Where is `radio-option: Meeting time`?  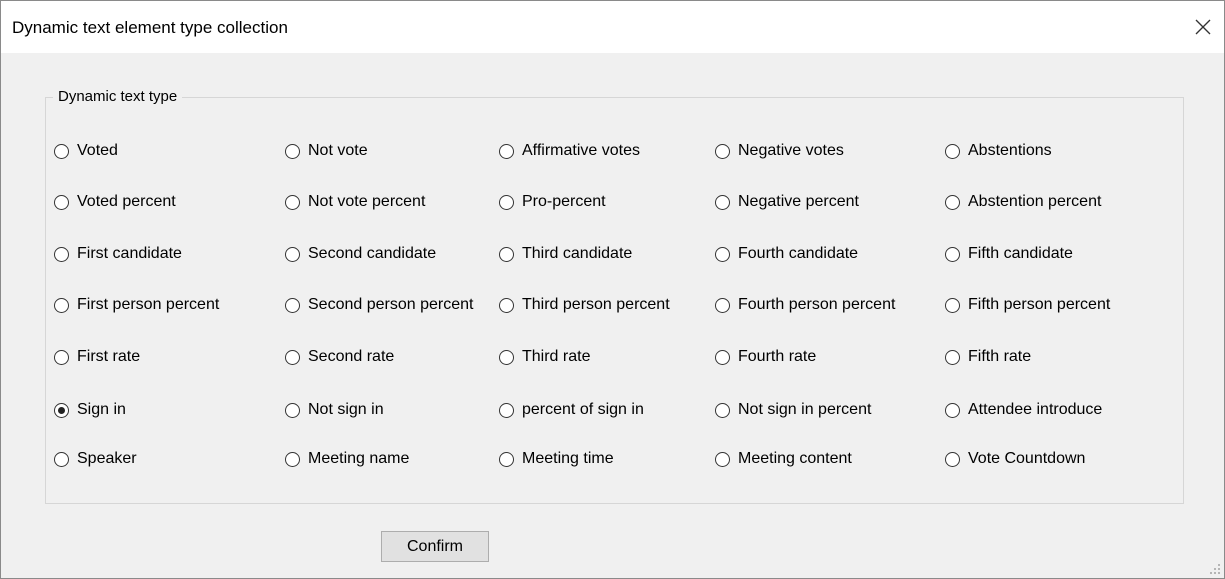 radio-option: Meeting time is located at coordinates (556, 459).